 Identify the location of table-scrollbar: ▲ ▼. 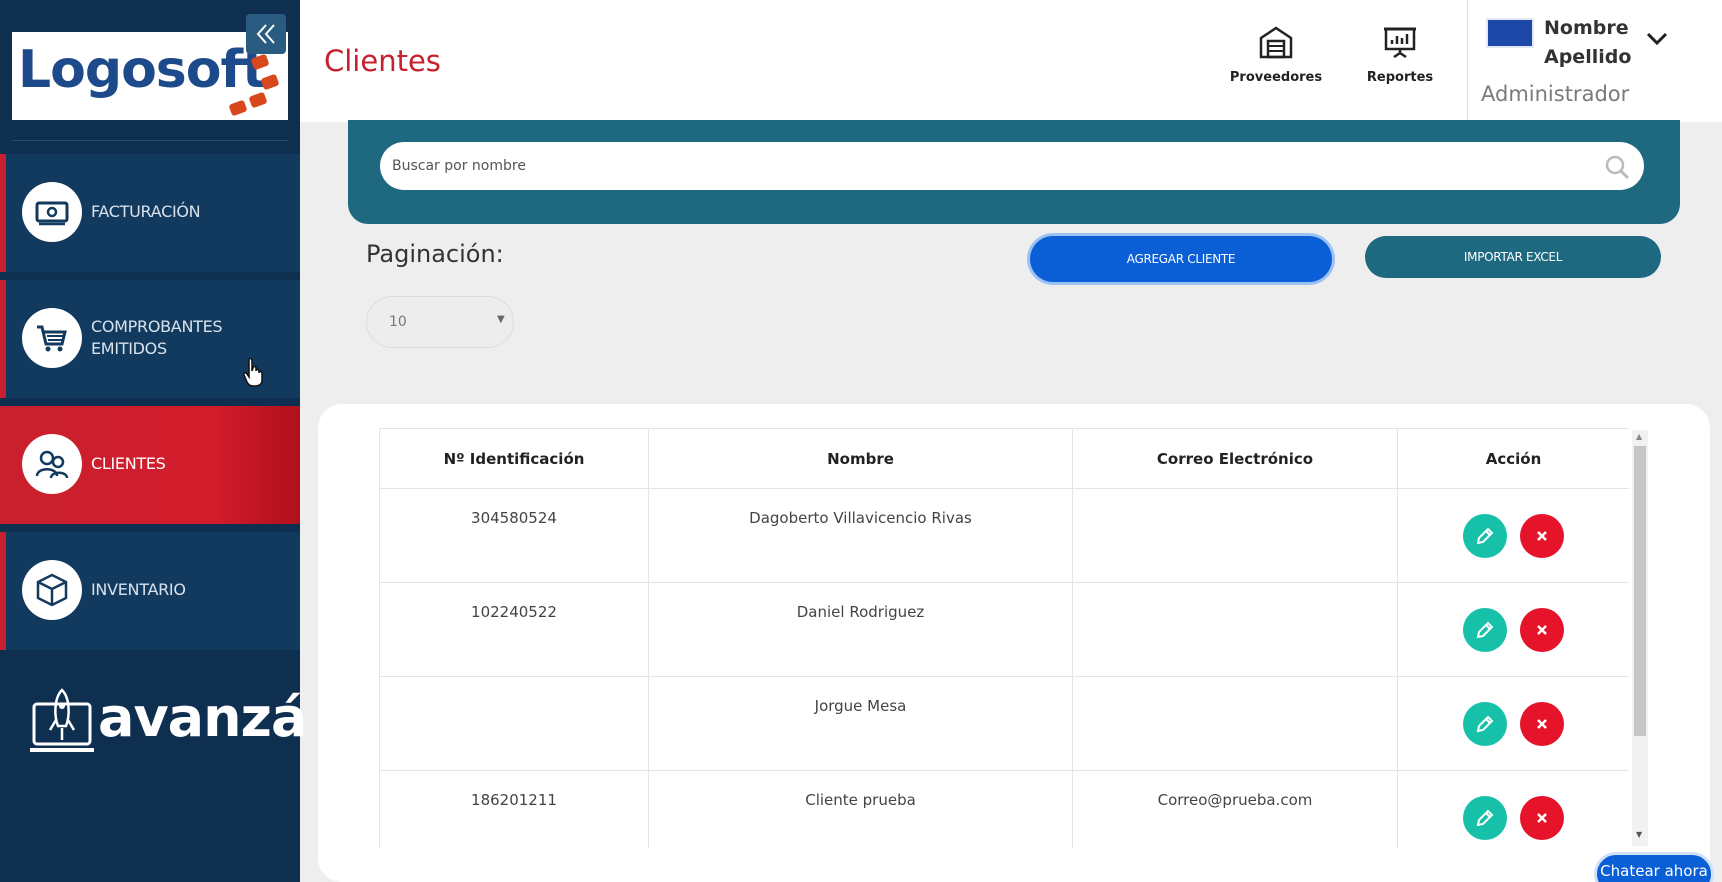
(1640, 638).